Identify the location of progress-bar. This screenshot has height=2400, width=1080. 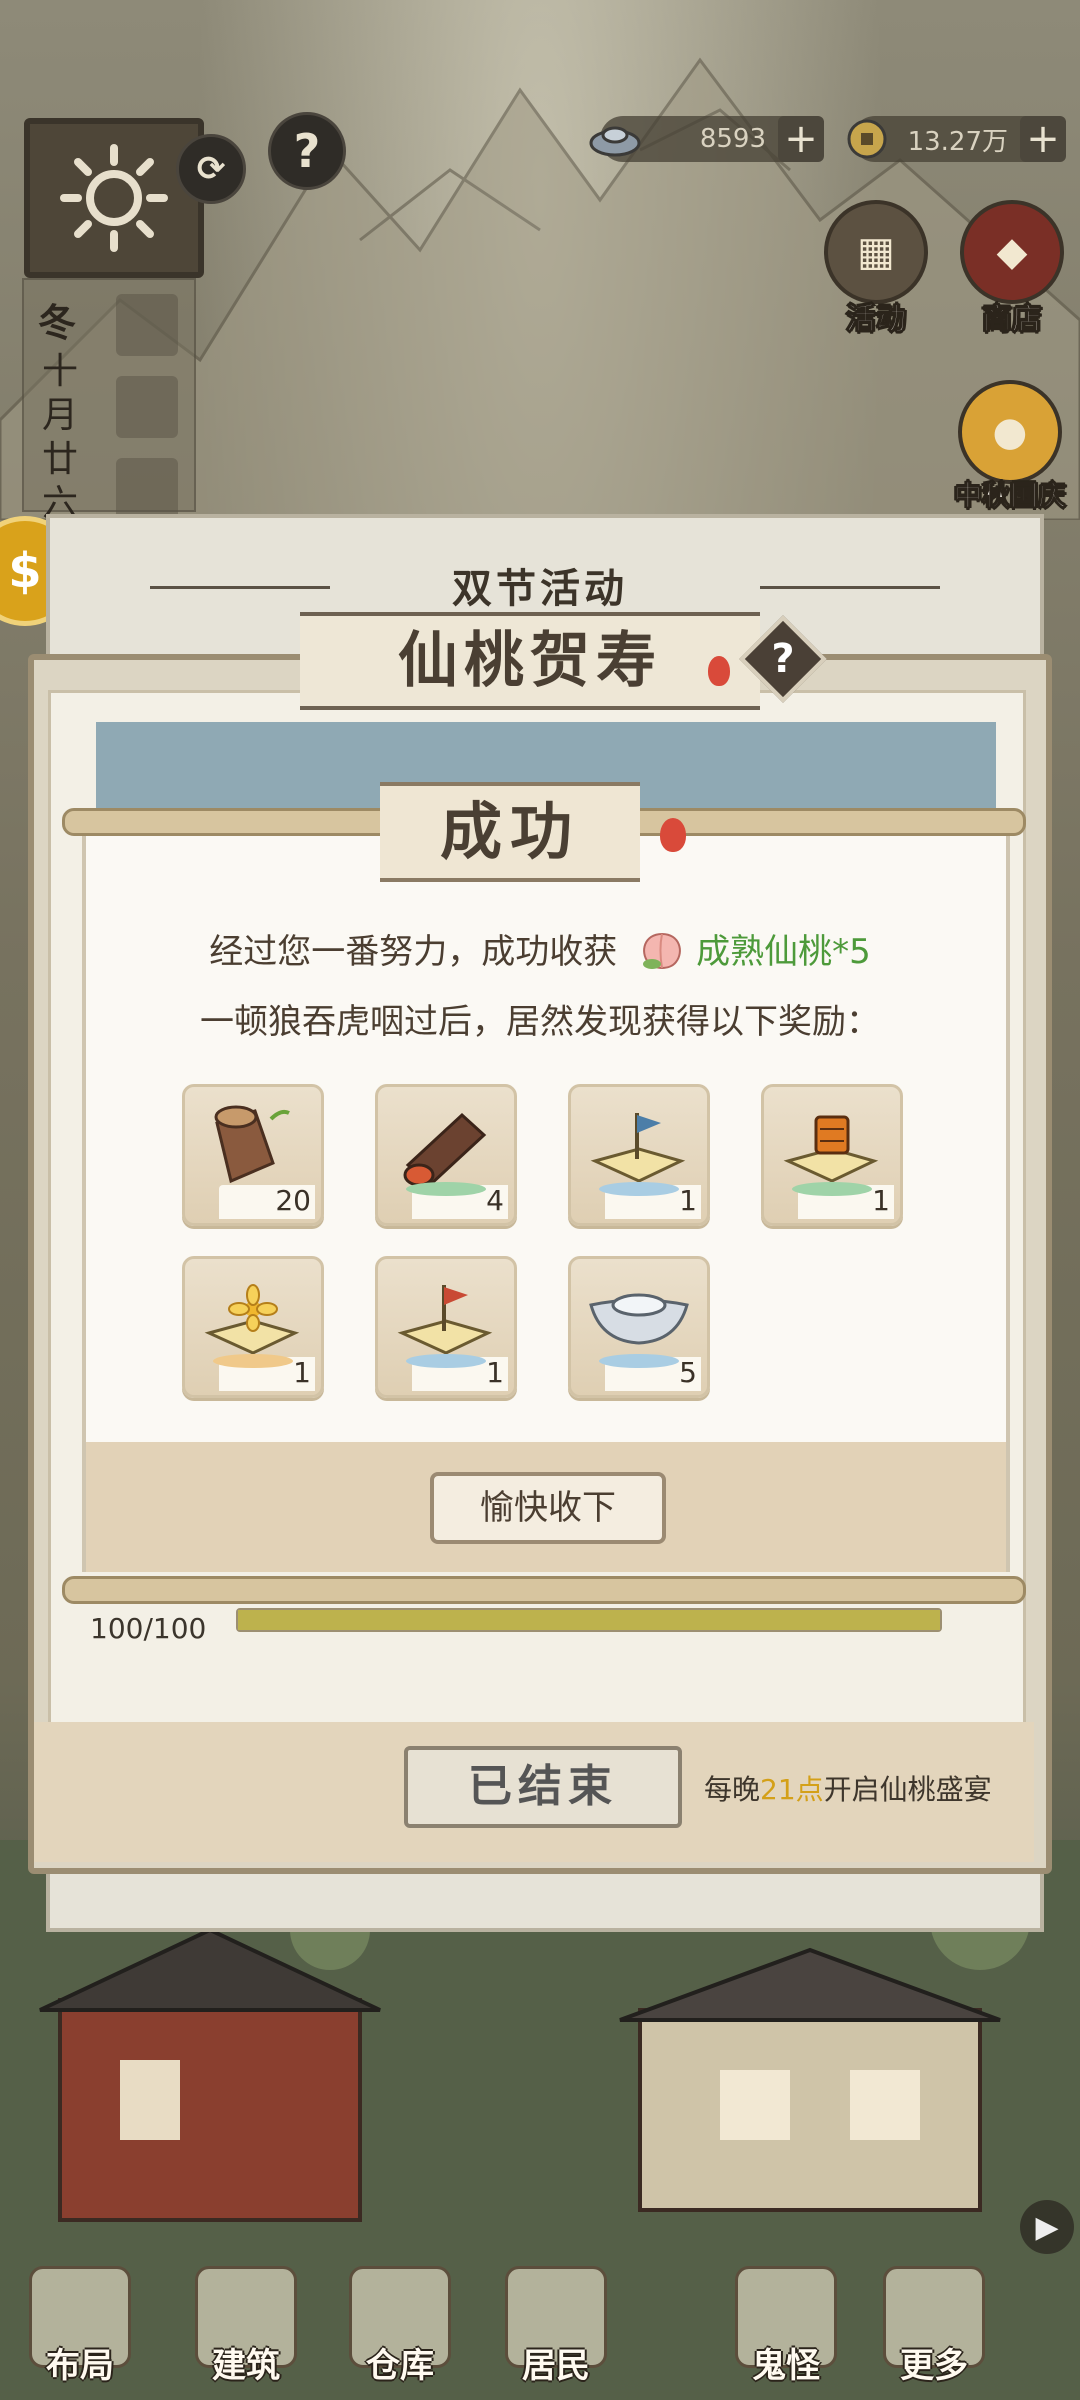
(589, 1620).